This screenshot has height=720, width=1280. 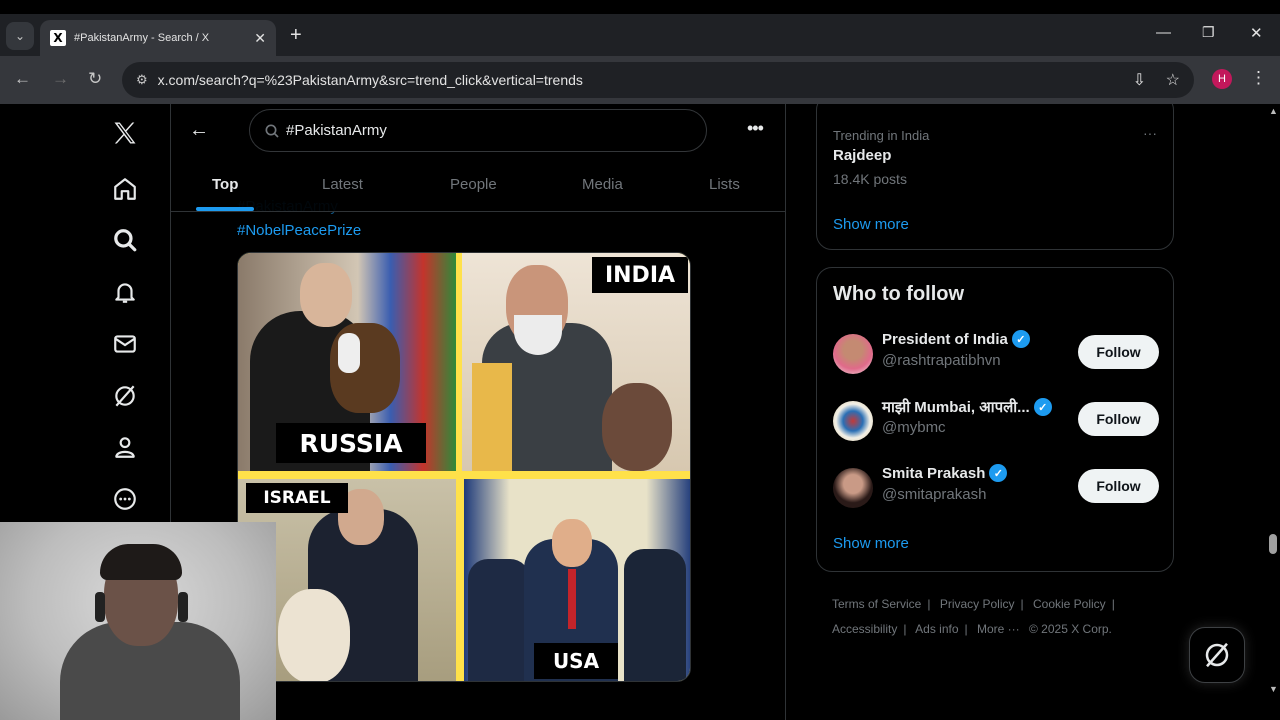 I want to click on minimize-icon: —, so click(x=1163, y=32).